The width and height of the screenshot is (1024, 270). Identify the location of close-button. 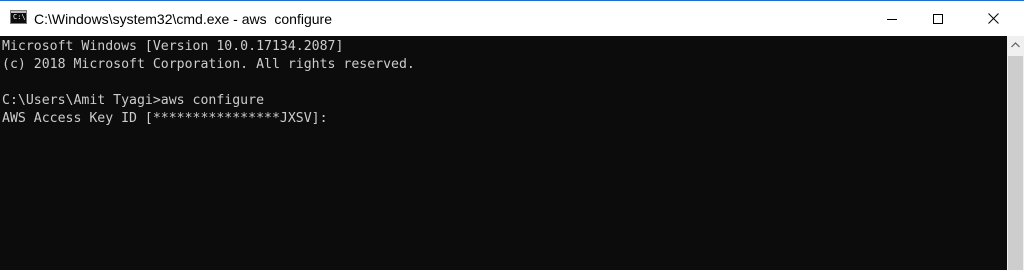
(993, 18).